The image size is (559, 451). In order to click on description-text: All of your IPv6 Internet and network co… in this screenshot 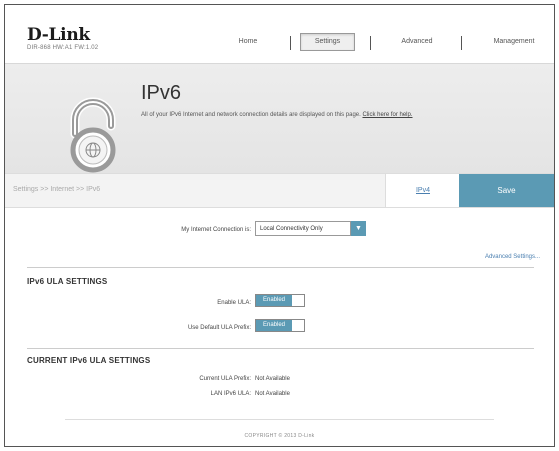, I will do `click(251, 115)`.